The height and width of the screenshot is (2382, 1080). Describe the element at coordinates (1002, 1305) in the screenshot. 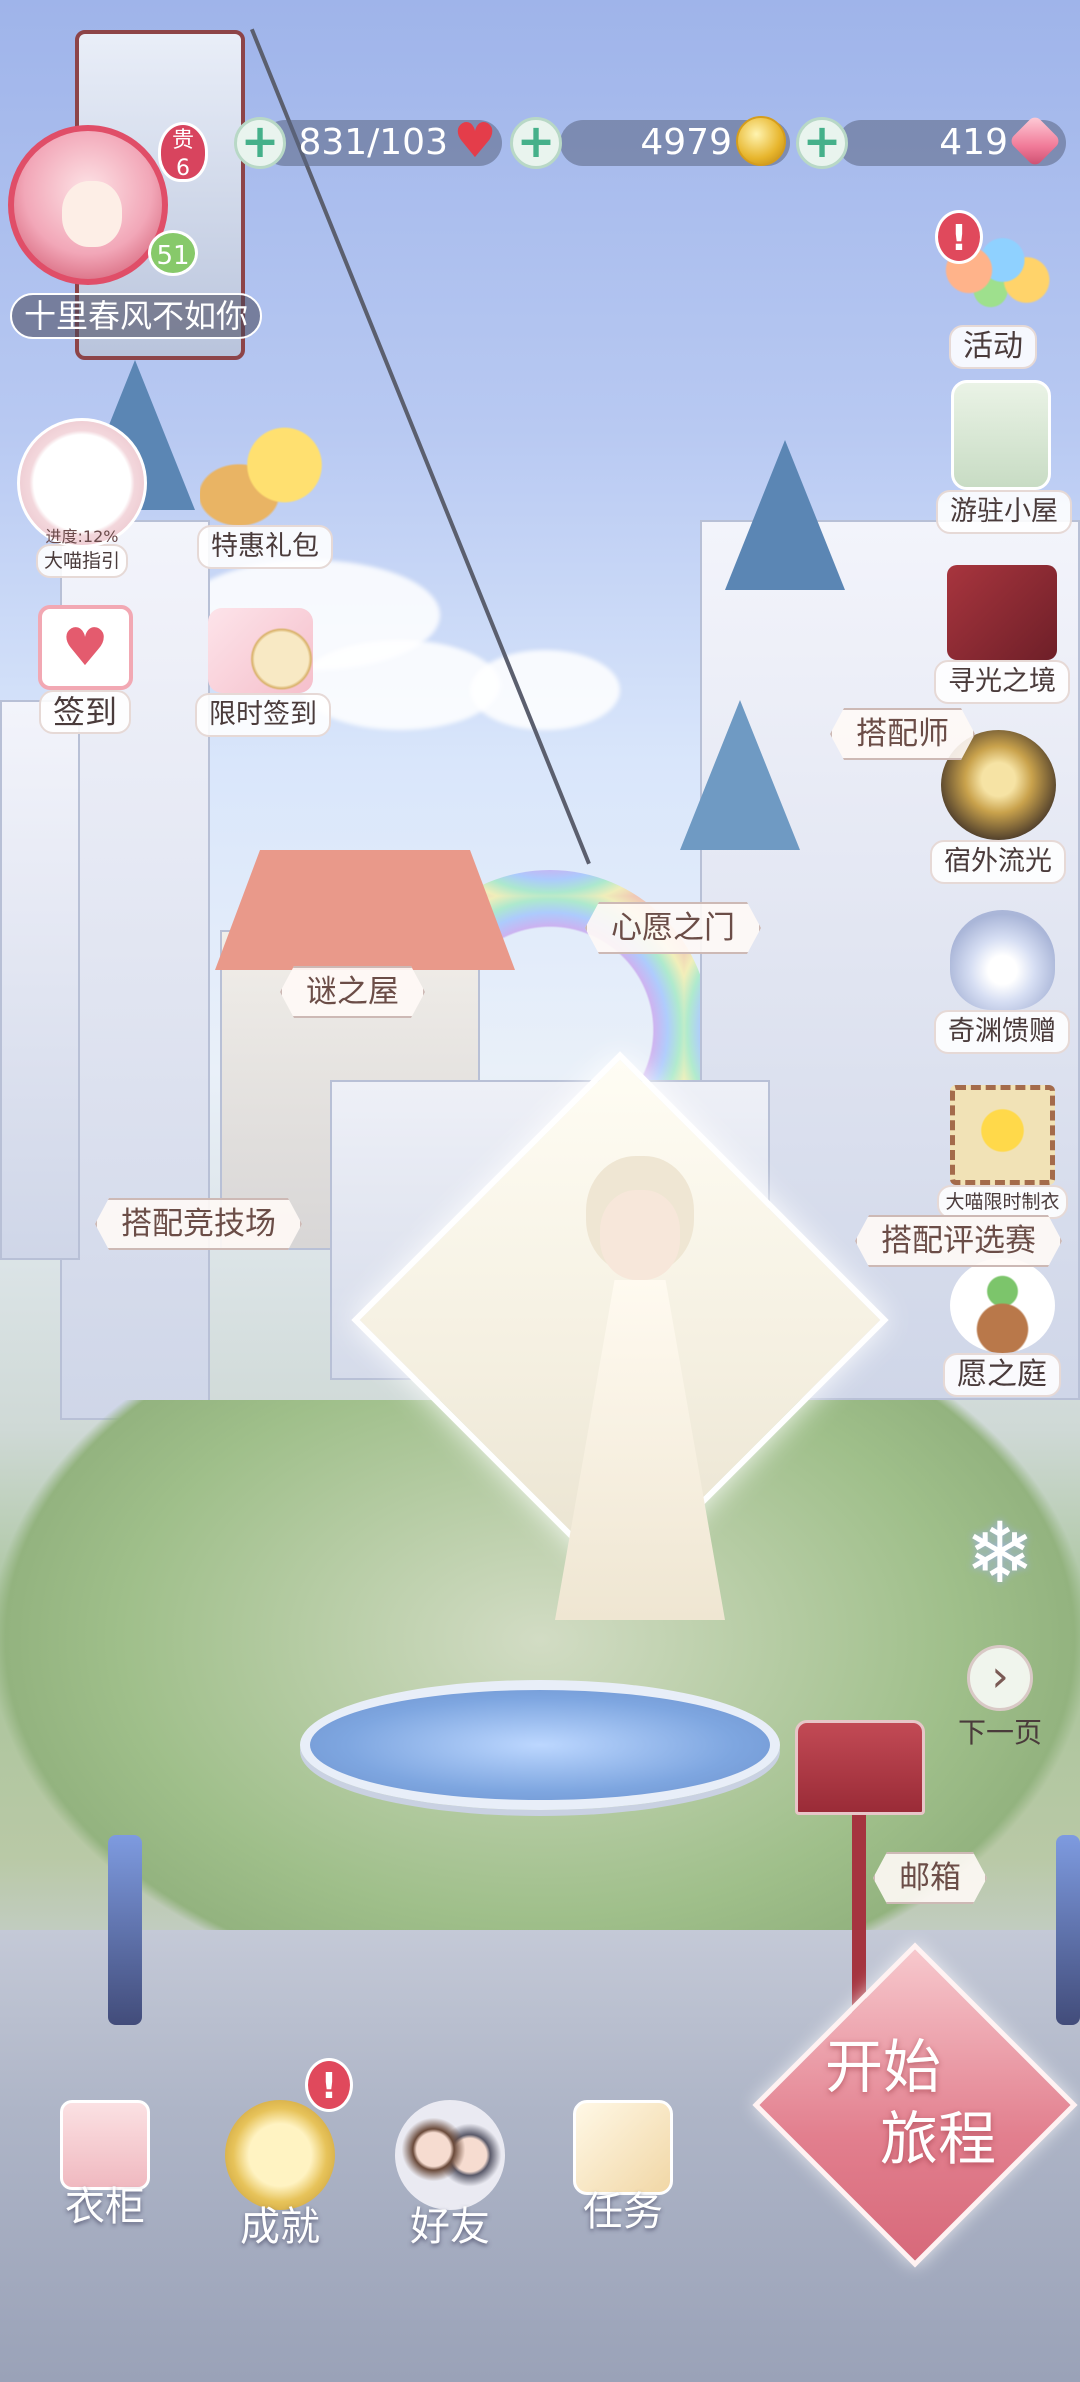

I see `sprout-icon` at that location.